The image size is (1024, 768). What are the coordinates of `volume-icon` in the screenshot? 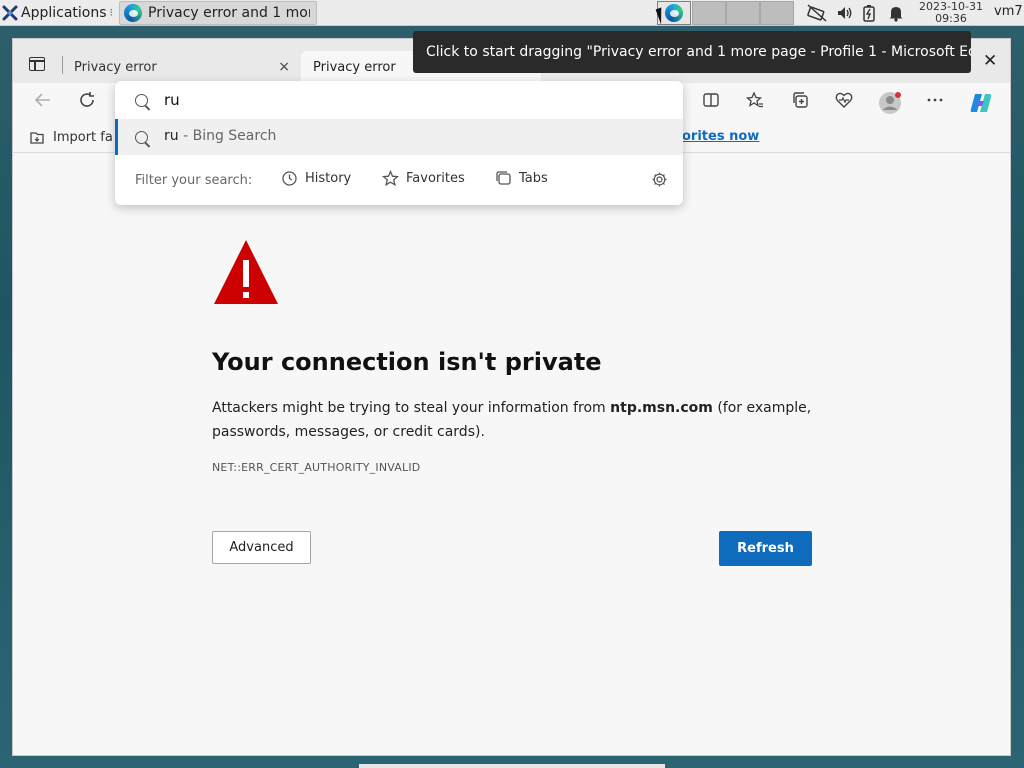 It's located at (845, 13).